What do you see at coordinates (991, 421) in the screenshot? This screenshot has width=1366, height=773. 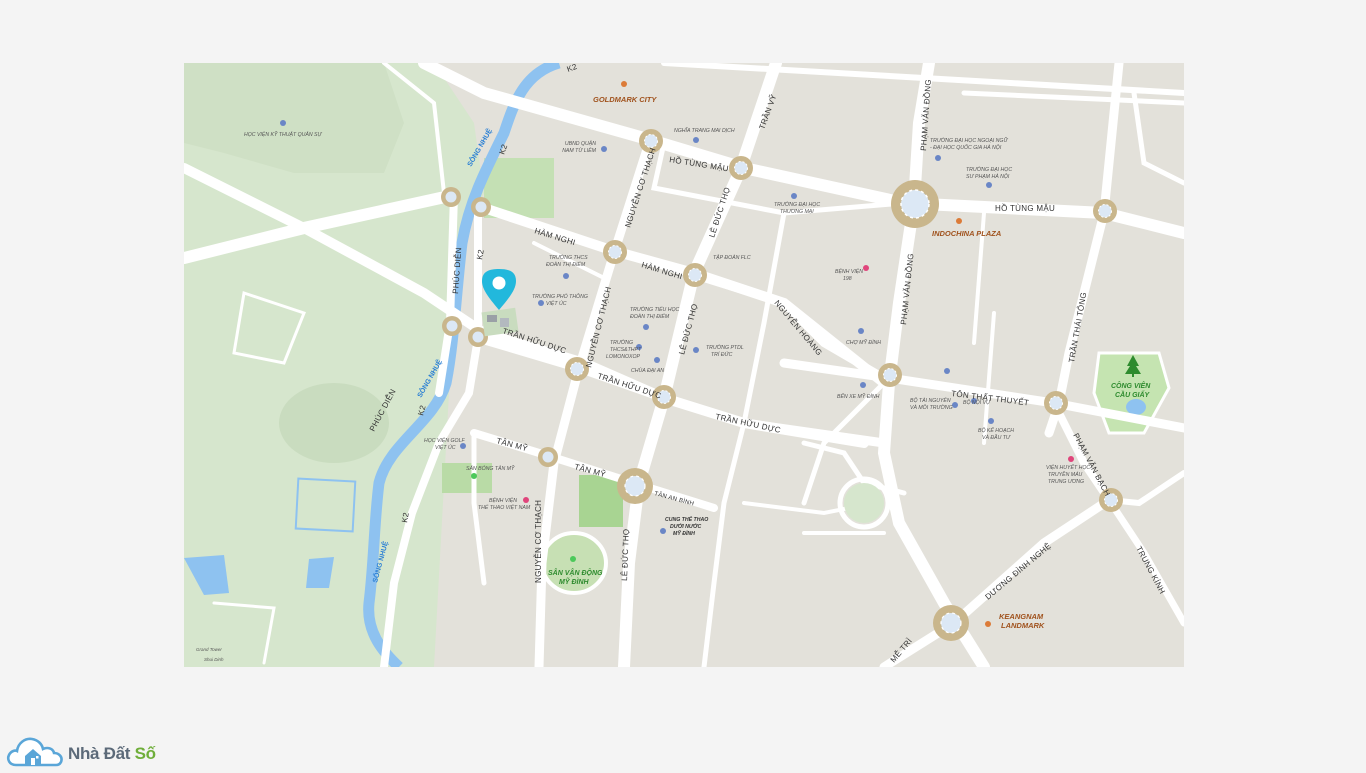 I see `poi-dot-bo-khdt` at bounding box center [991, 421].